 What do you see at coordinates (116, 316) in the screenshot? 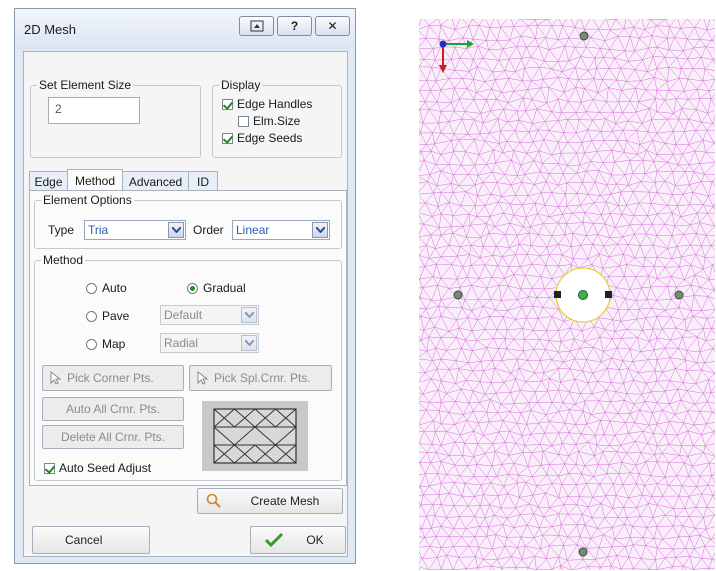
I see `pave-label: Pave` at bounding box center [116, 316].